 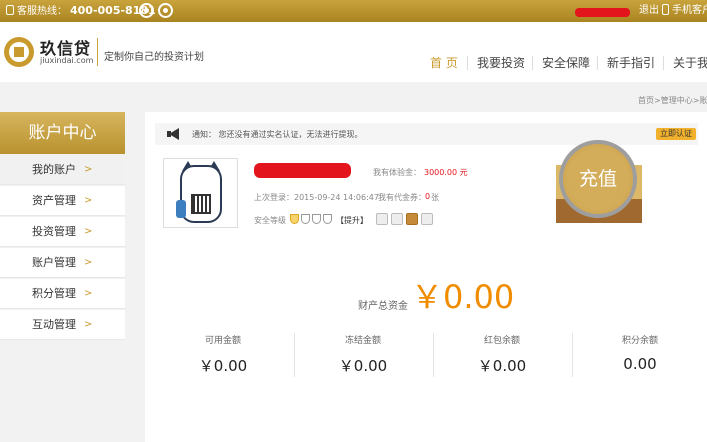 I want to click on points-balance-value: 0.00, so click(x=640, y=364).